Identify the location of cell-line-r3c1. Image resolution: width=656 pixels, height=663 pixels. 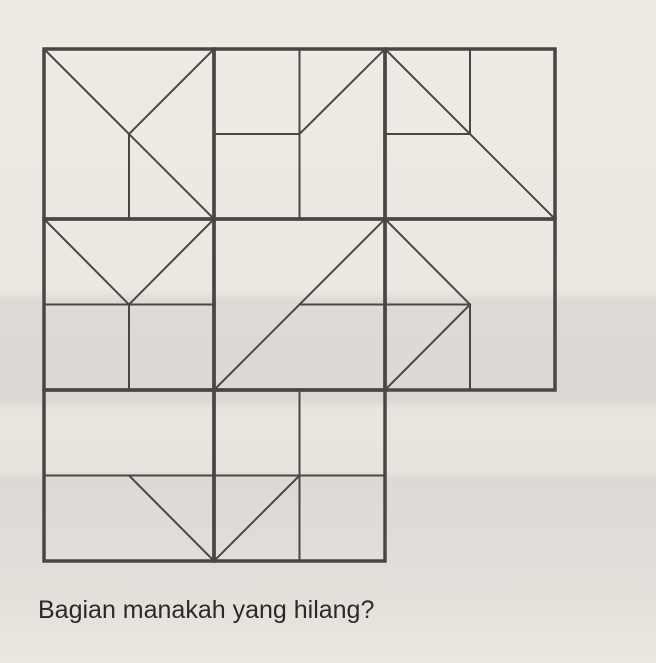
(171, 518).